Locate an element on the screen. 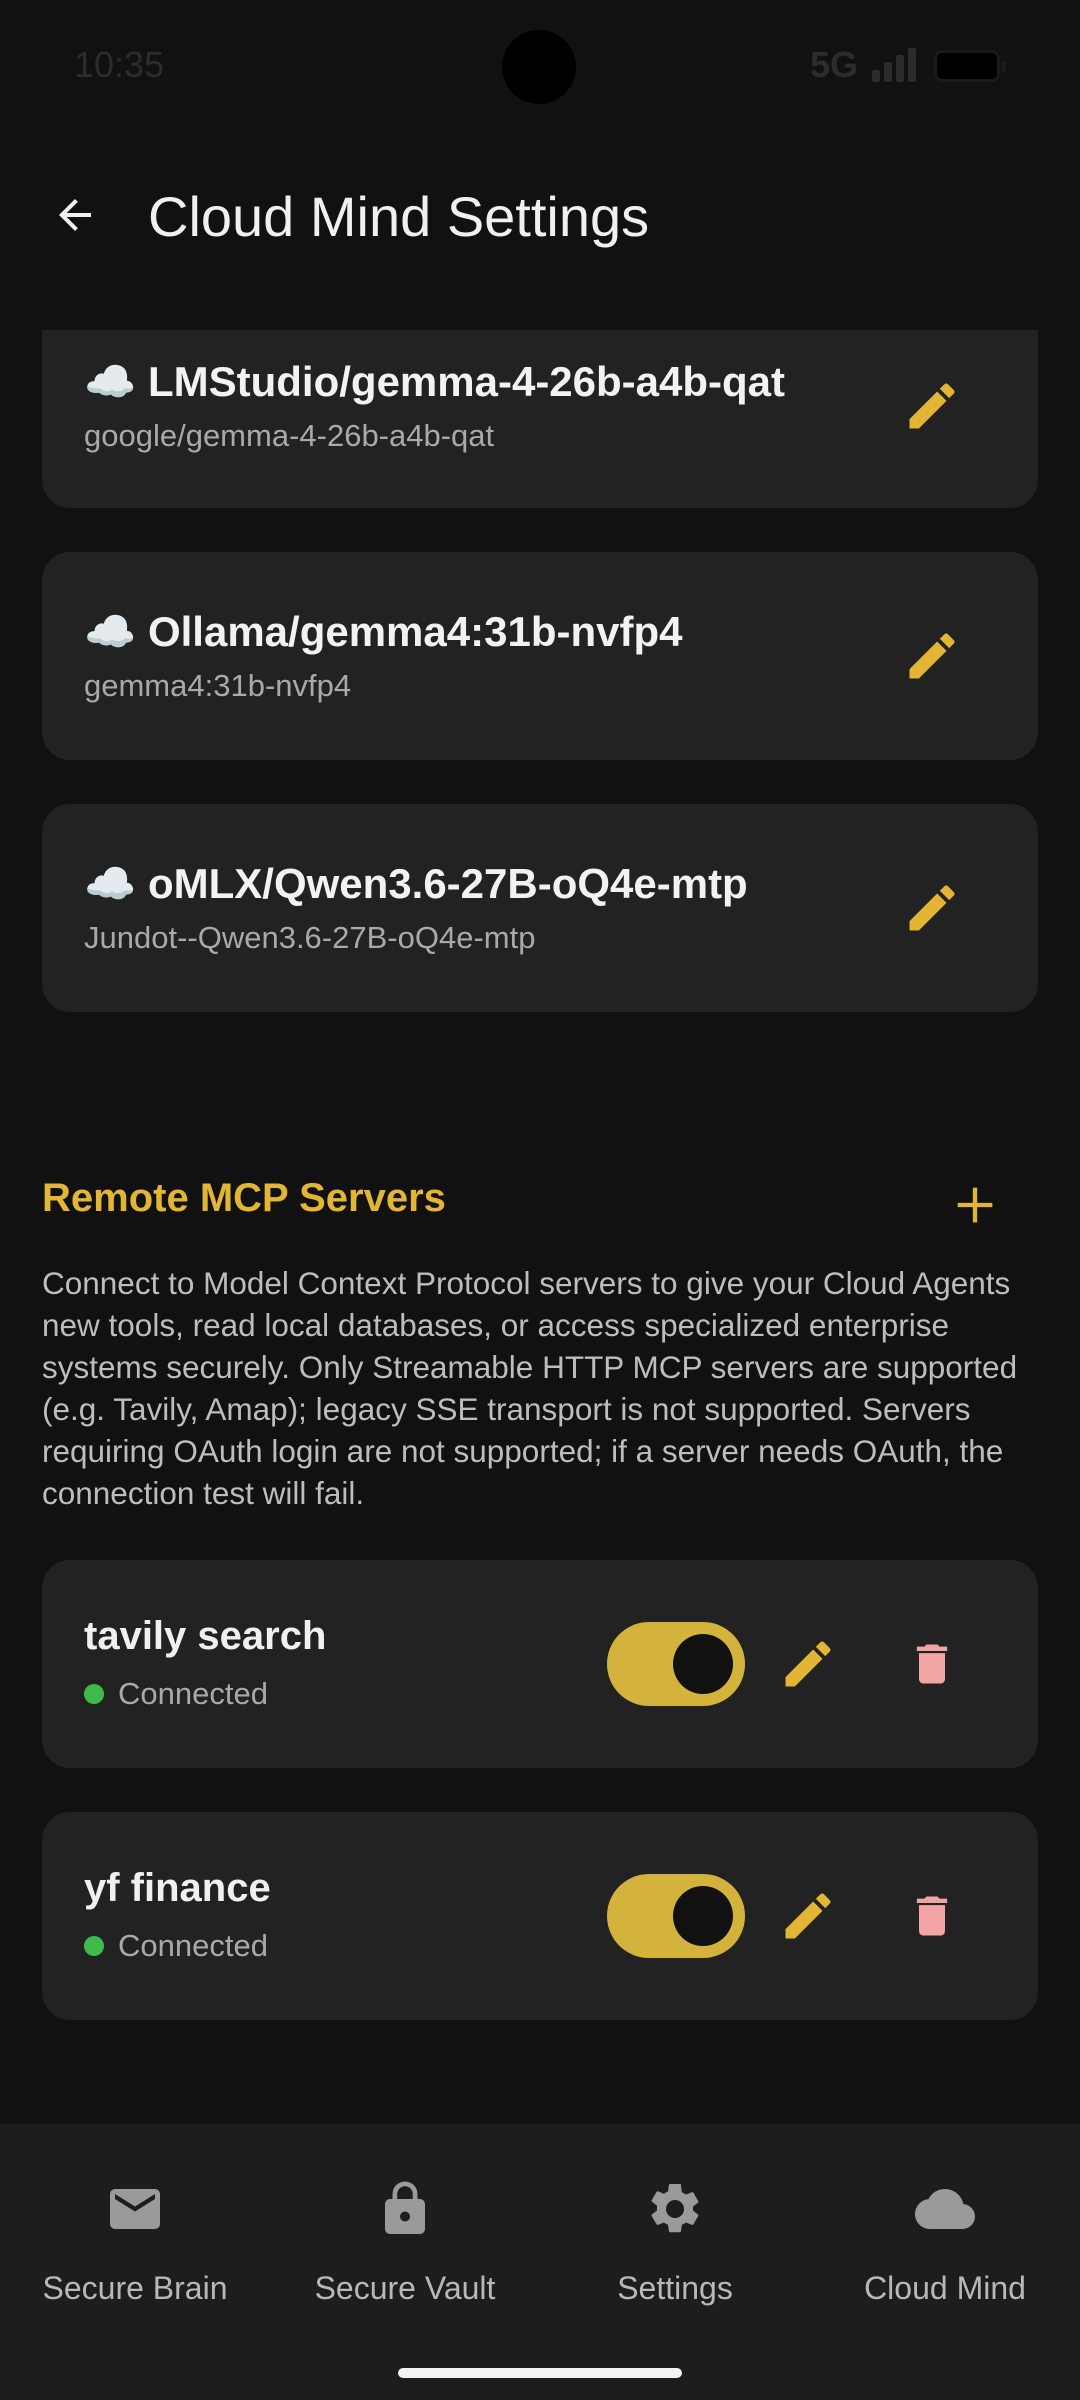 The image size is (1080, 2400). lock-icon is located at coordinates (405, 2209).